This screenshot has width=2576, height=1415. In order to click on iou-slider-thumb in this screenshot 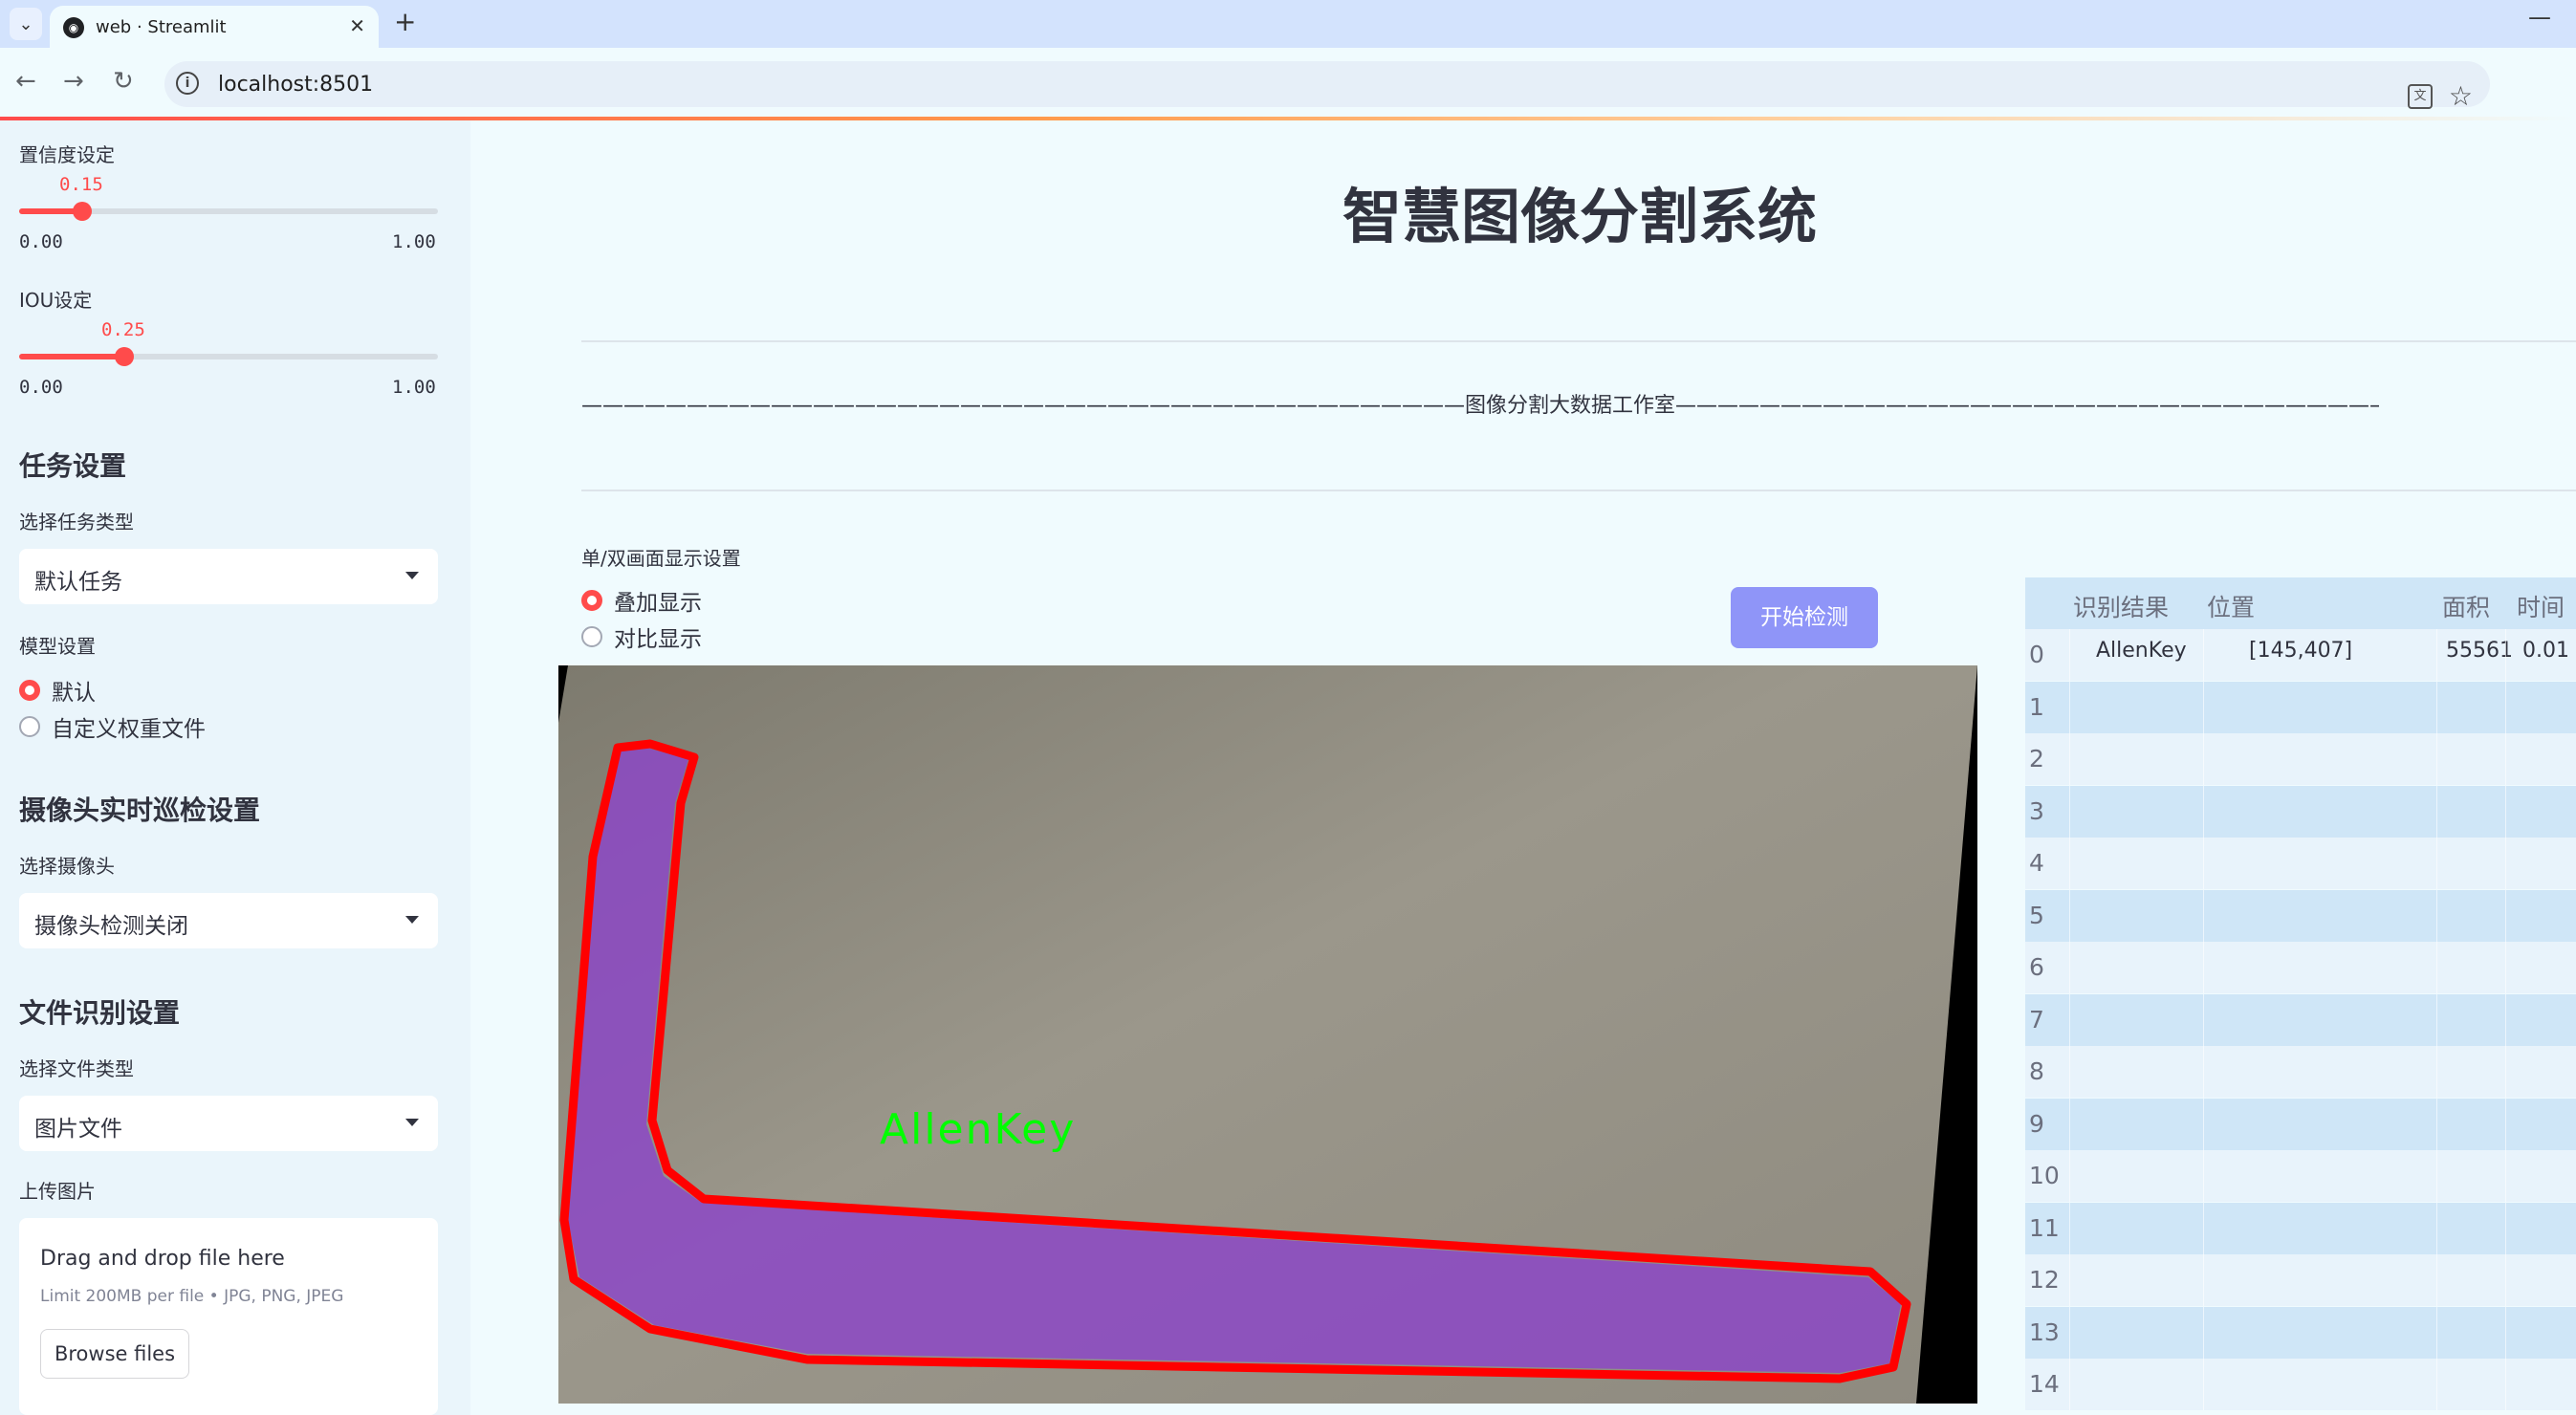, I will do `click(124, 357)`.